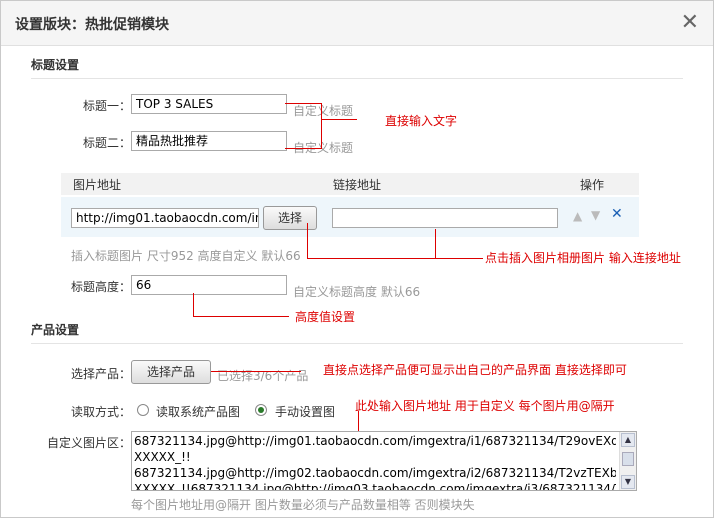 This screenshot has height=518, width=714. I want to click on scroll-up-icon: ▲, so click(628, 440).